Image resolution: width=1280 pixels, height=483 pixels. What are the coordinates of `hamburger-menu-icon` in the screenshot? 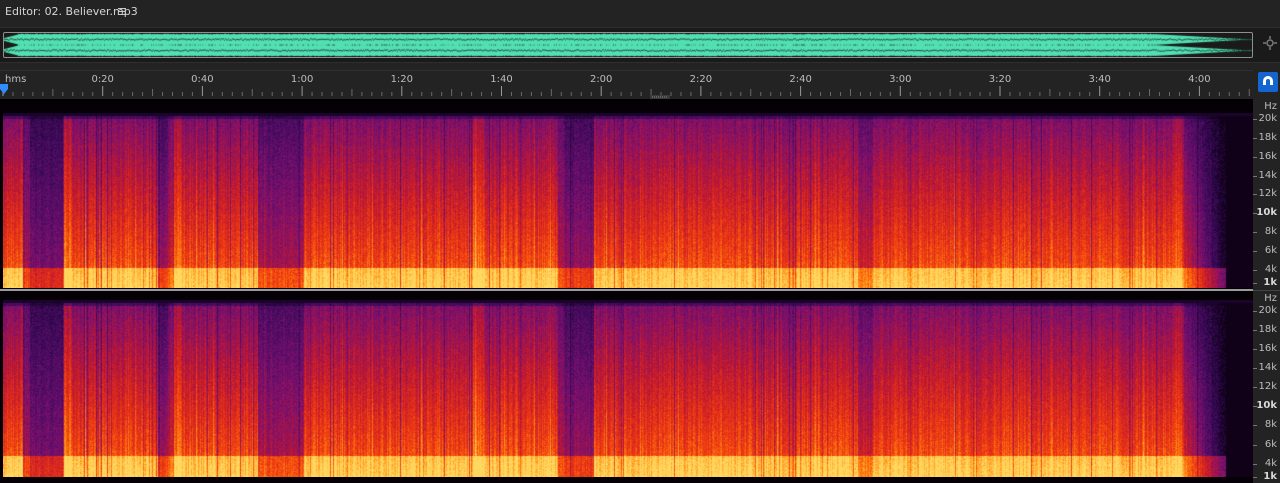 It's located at (122, 11).